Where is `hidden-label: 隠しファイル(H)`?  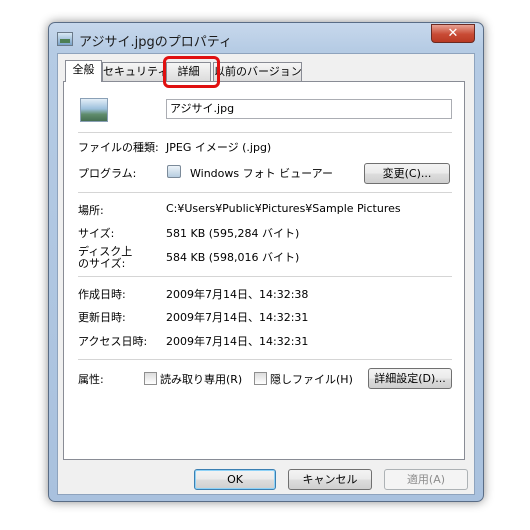 hidden-label: 隠しファイル(H) is located at coordinates (311, 379).